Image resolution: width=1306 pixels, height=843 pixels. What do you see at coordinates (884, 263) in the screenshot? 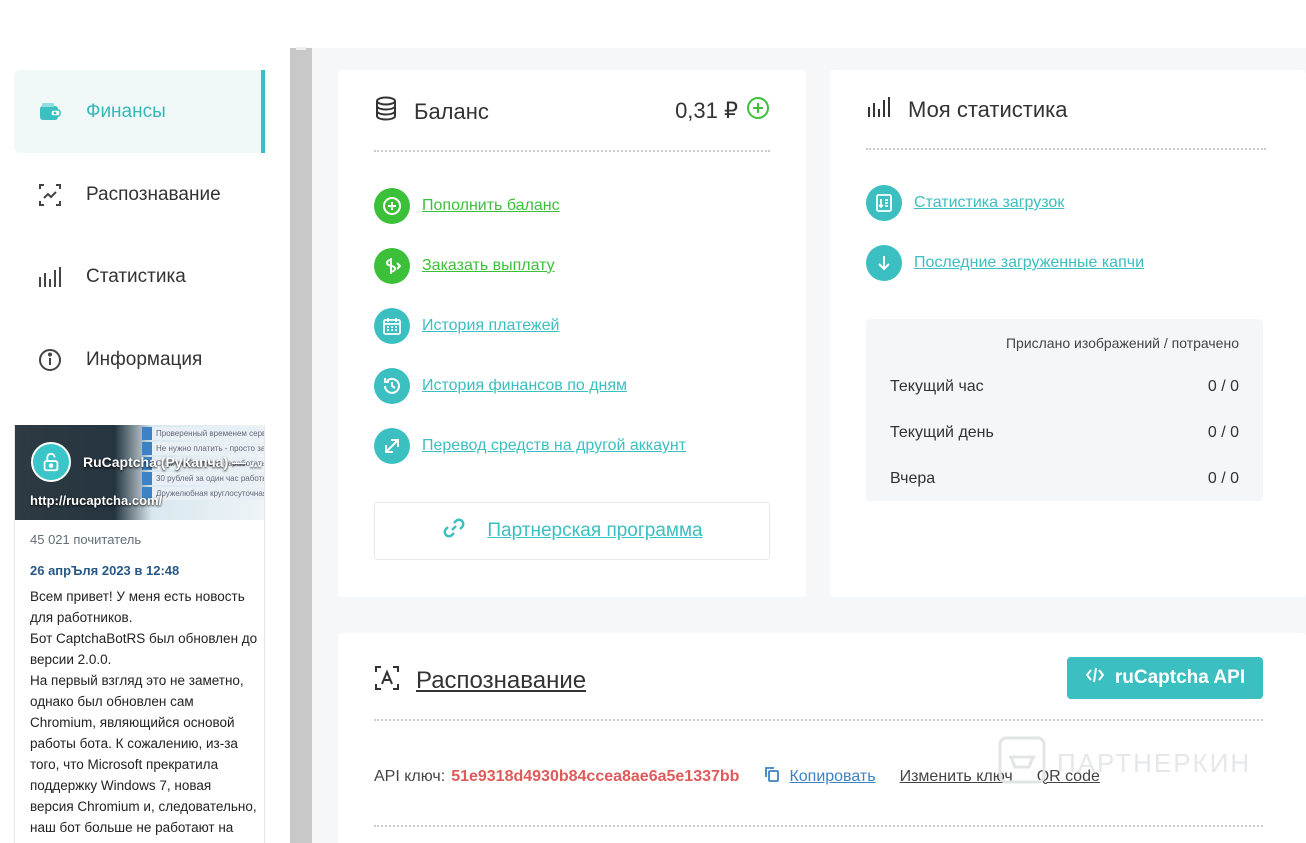
I see `download-arrow-icon` at bounding box center [884, 263].